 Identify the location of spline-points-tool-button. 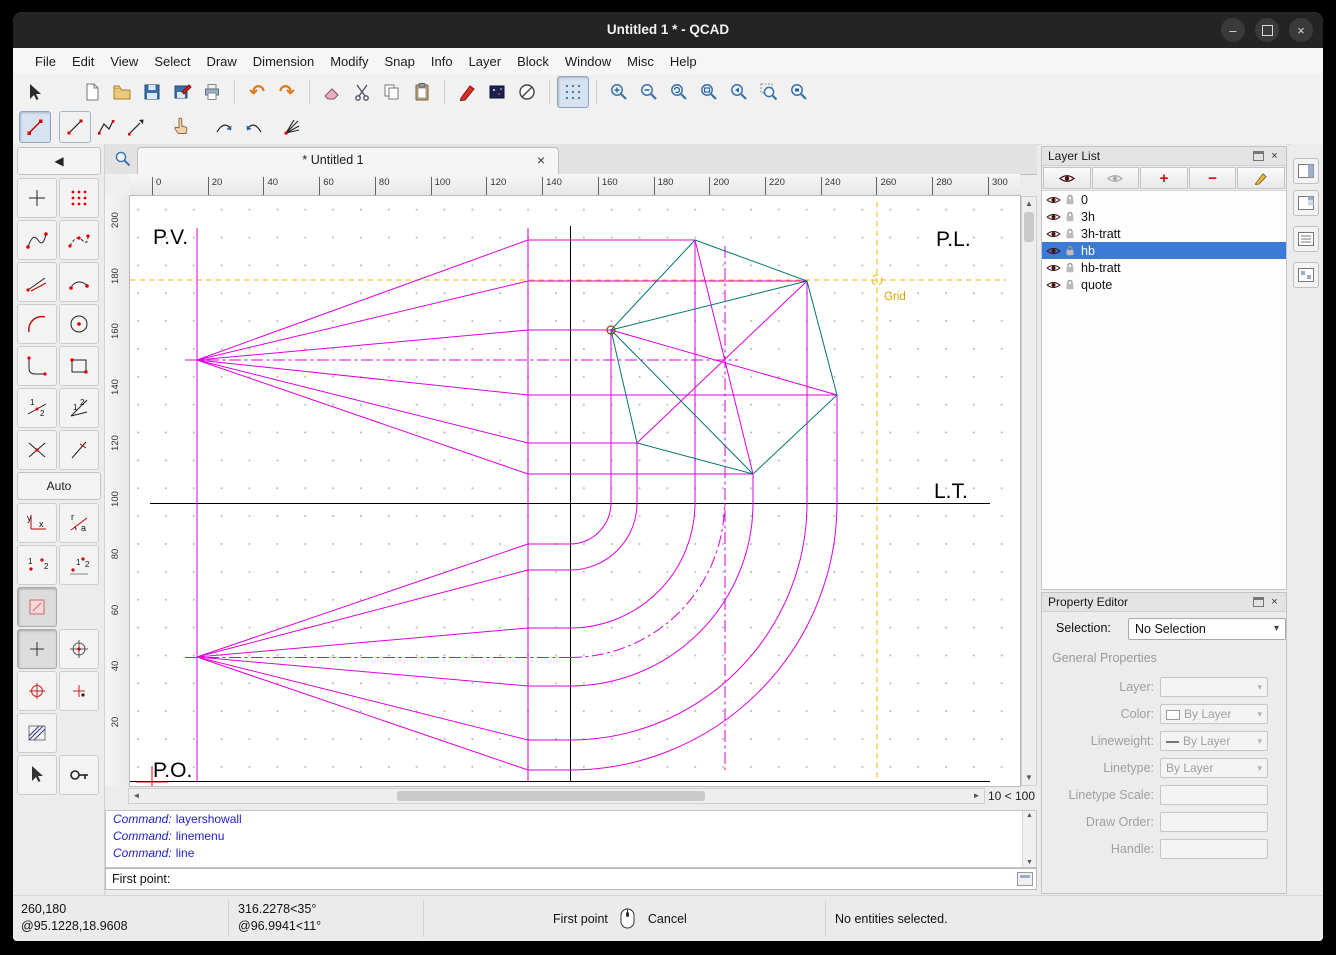
(79, 240).